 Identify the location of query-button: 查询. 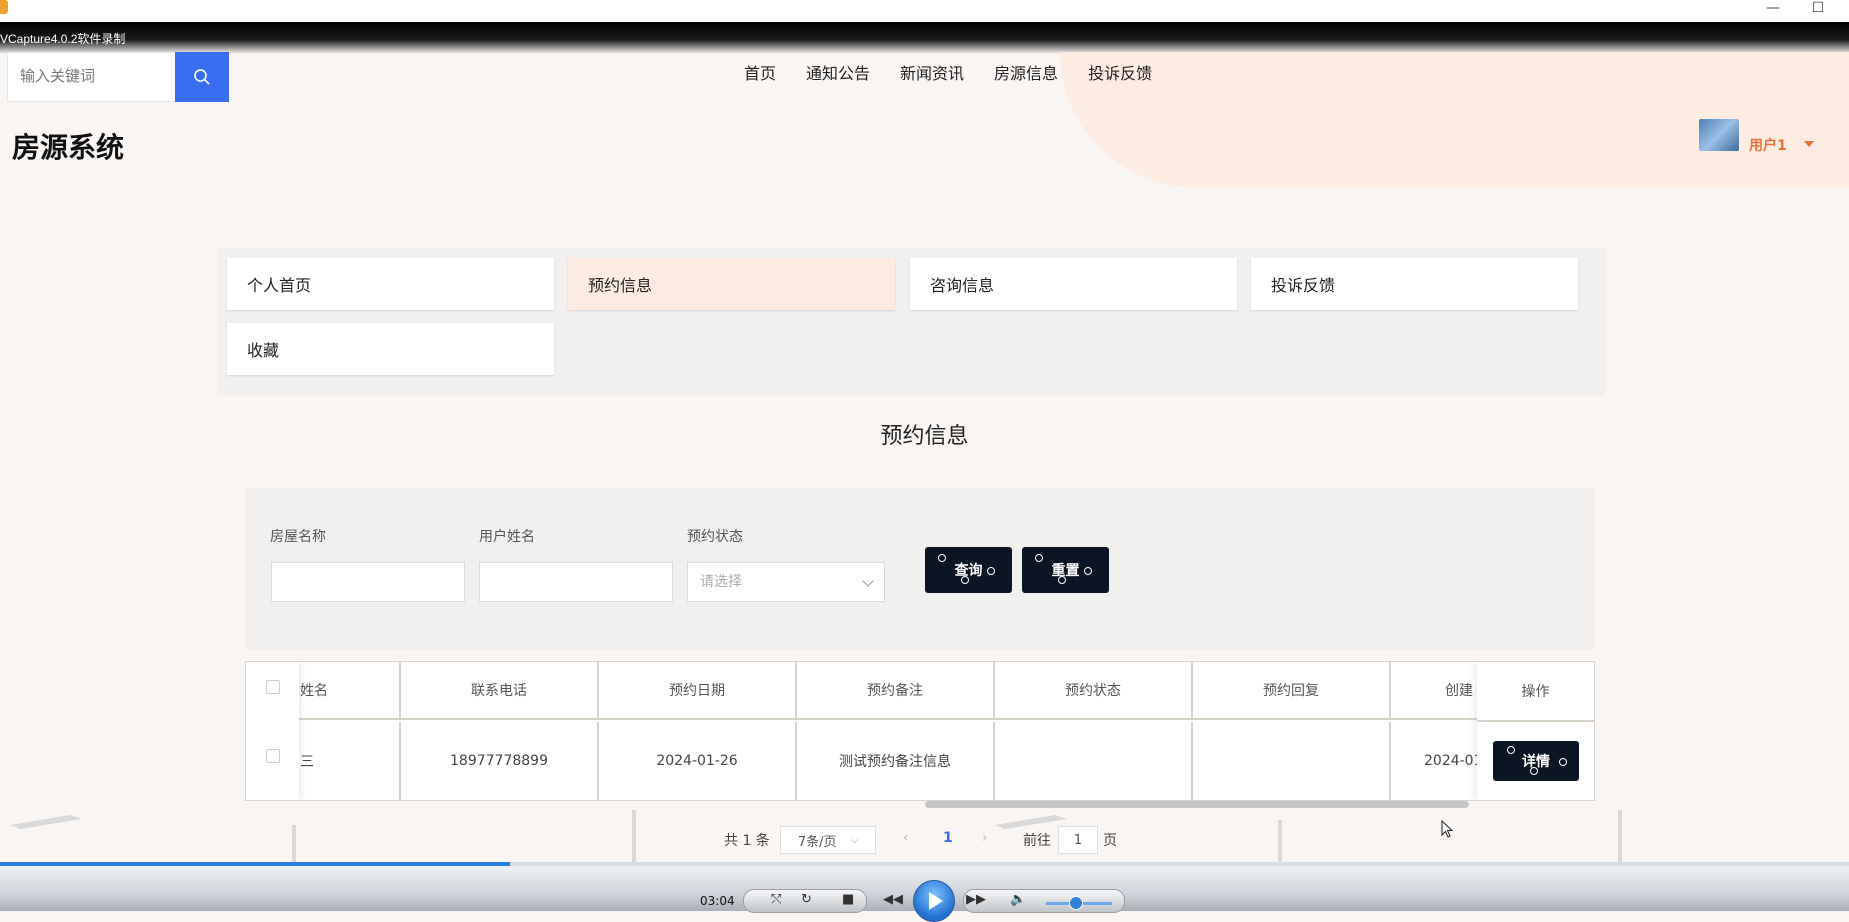
(968, 570).